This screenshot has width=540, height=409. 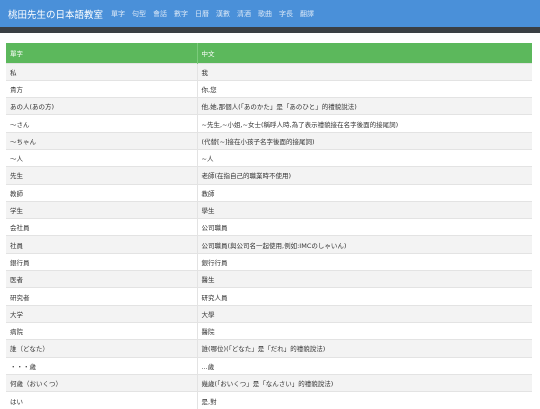 I want to click on table-row: 教師 教師, so click(x=269, y=192).